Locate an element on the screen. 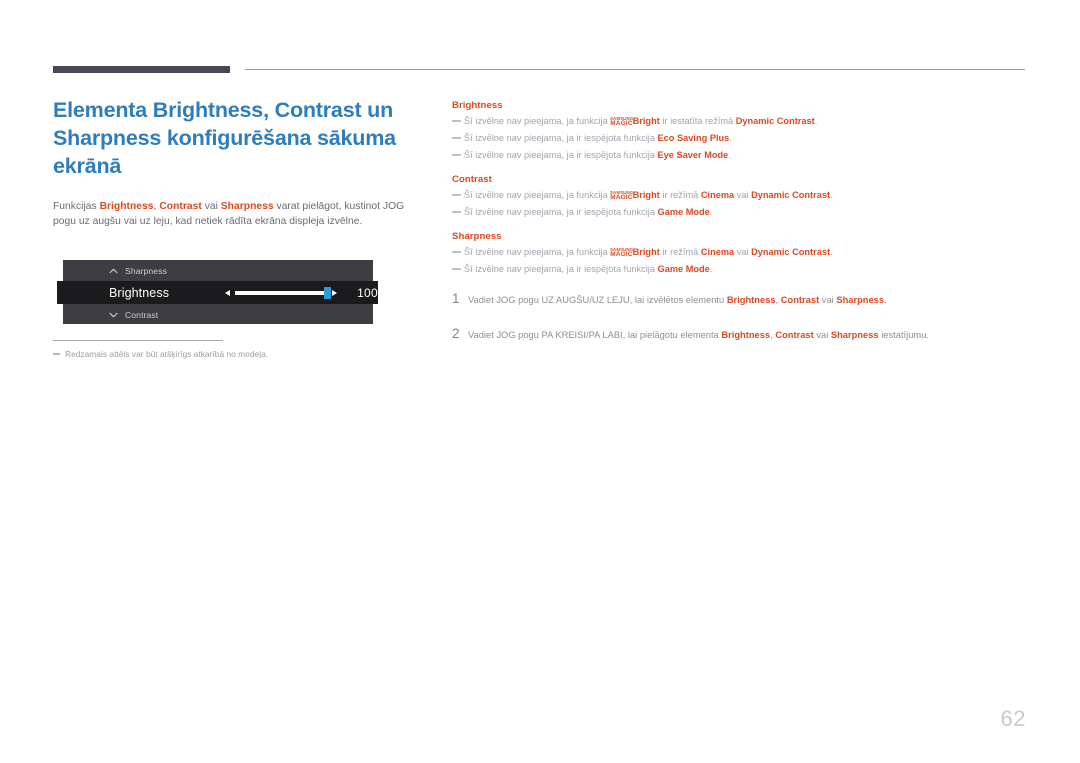 The width and height of the screenshot is (1080, 763). note-highlight-a: Eye Saver Mode is located at coordinates (693, 155).